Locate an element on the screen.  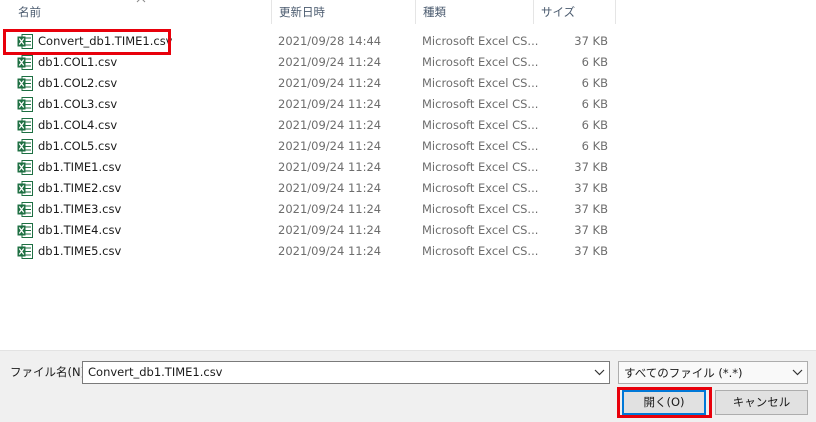
selected-file-highlight is located at coordinates (87, 42).